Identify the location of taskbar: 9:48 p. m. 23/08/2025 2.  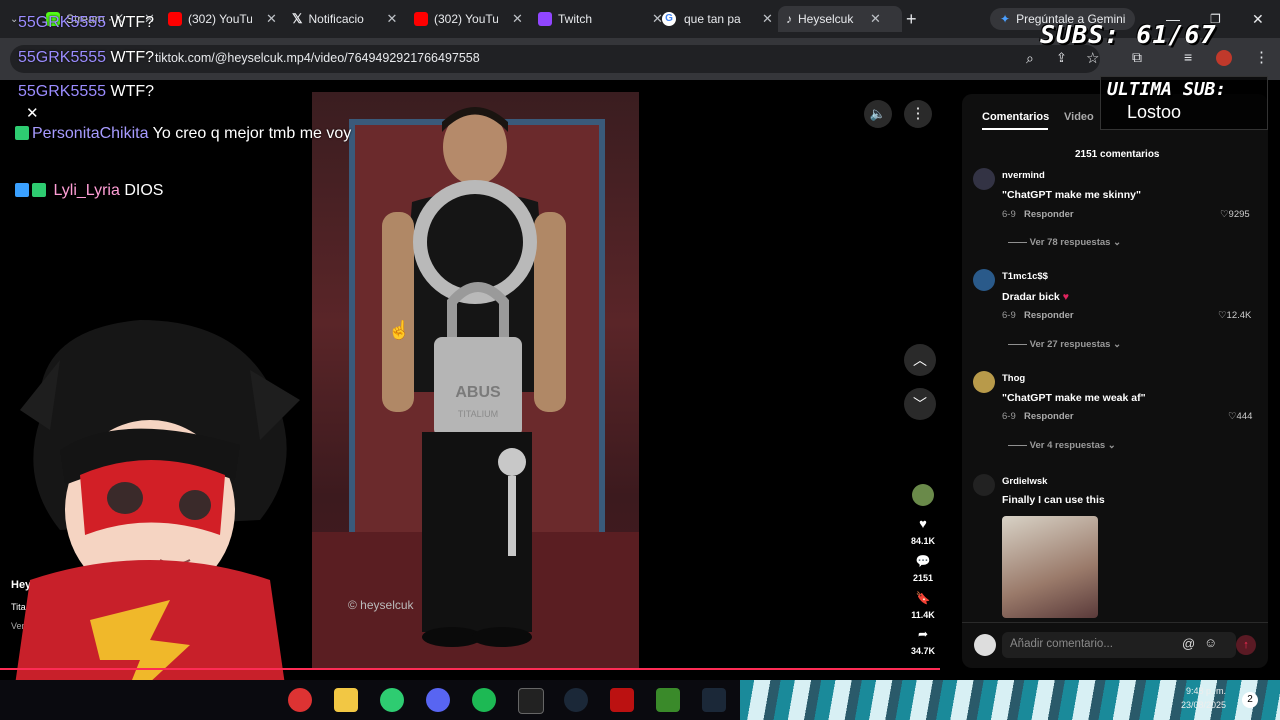
(640, 700).